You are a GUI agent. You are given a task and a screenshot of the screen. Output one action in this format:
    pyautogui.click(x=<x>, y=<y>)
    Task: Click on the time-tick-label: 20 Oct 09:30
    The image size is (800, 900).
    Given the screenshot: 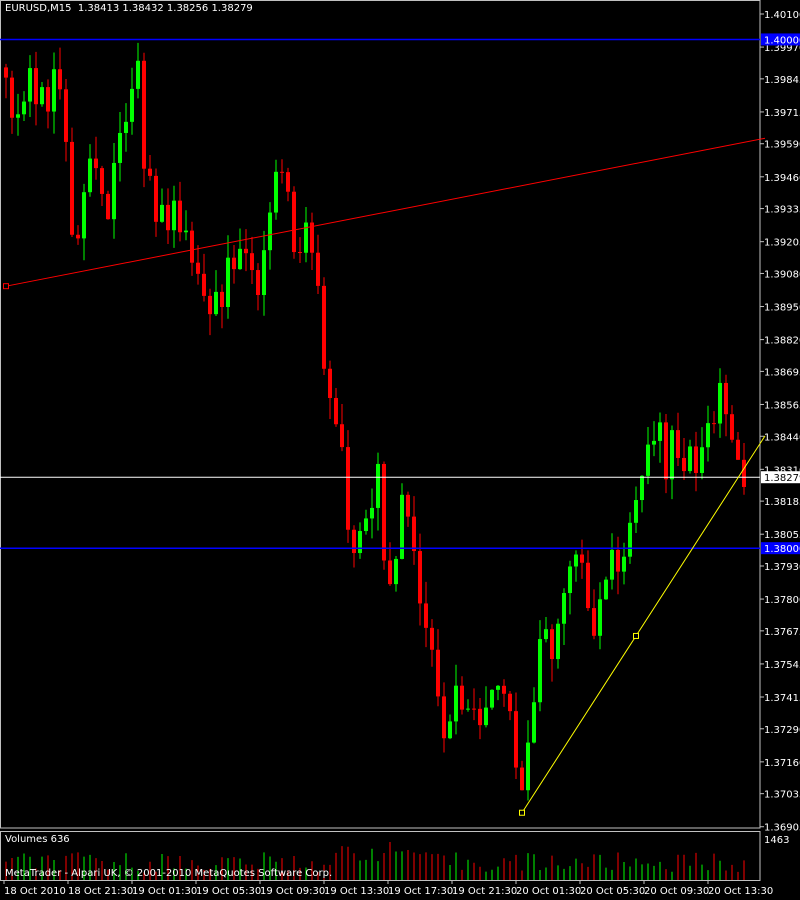 What is the action you would take?
    pyautogui.click(x=676, y=891)
    